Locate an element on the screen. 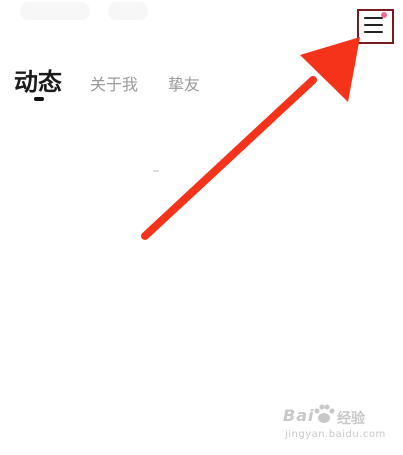  paw-icon is located at coordinates (324, 413).